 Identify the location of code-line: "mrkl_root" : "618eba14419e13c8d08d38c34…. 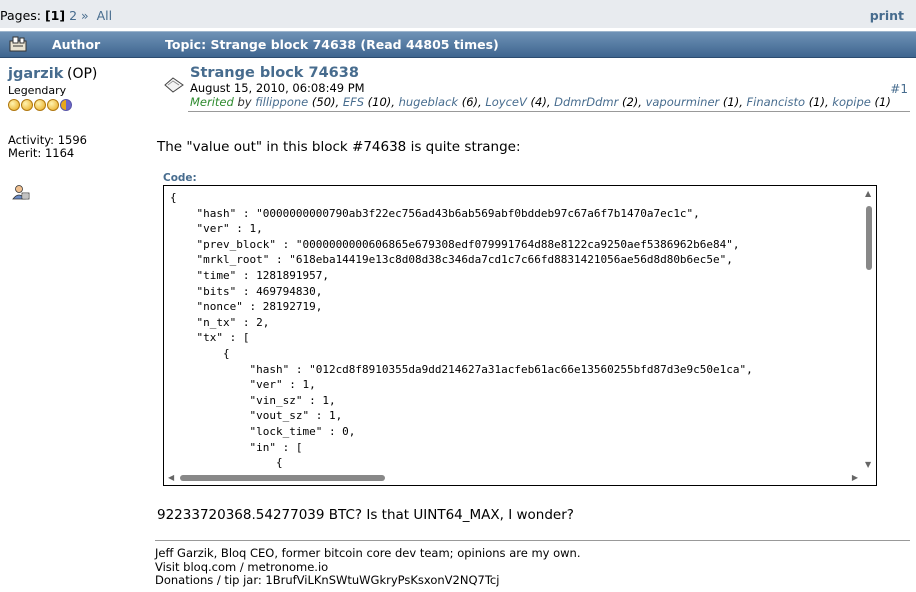
(464, 260).